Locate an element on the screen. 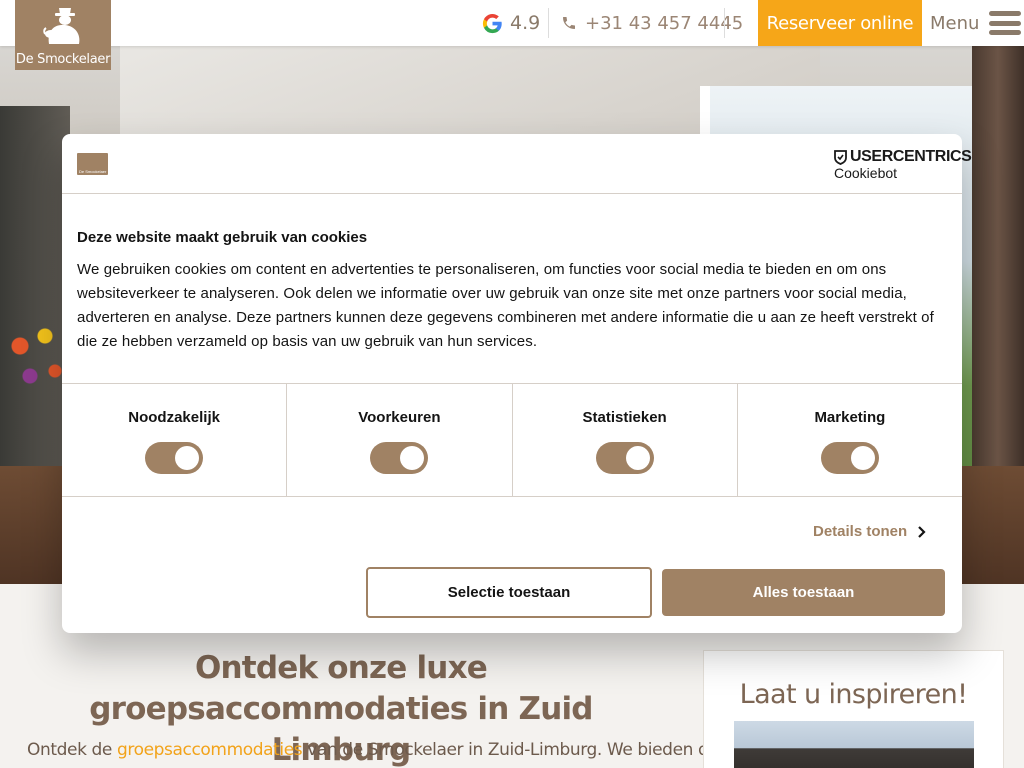 This screenshot has height=768, width=1024. cookie-header: De Smockelaer USERCENTRICS Cookiebot is located at coordinates (517, 164).